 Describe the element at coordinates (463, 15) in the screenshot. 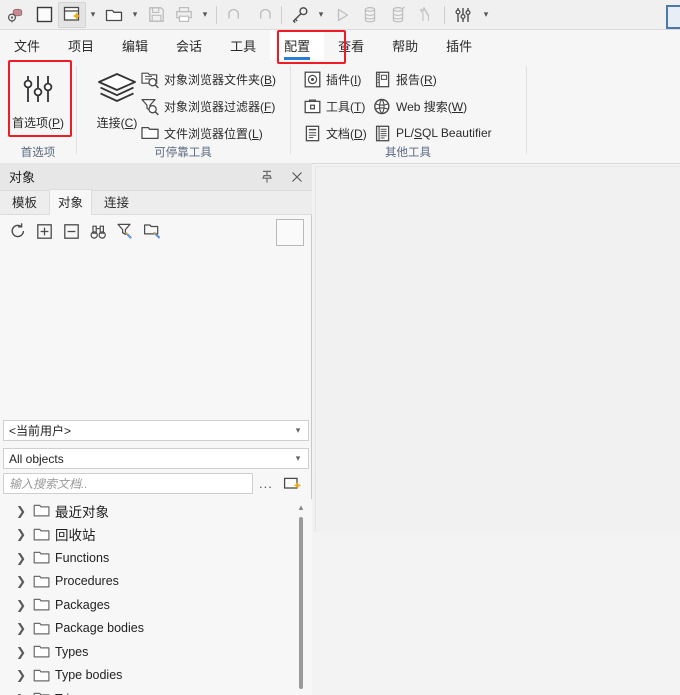

I see `preferences-icon` at that location.